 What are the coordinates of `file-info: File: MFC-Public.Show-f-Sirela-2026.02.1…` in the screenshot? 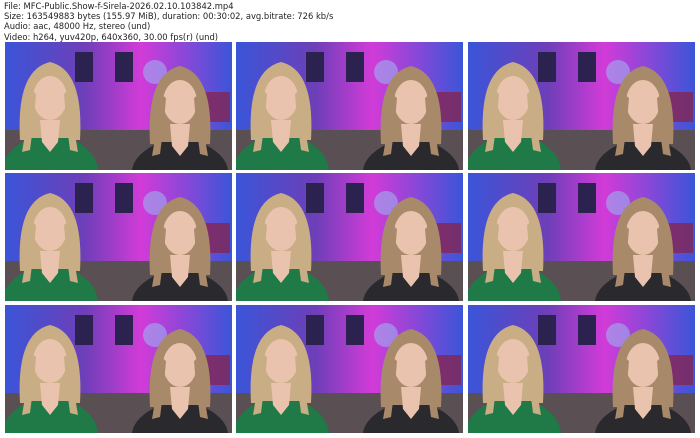 It's located at (168, 21).